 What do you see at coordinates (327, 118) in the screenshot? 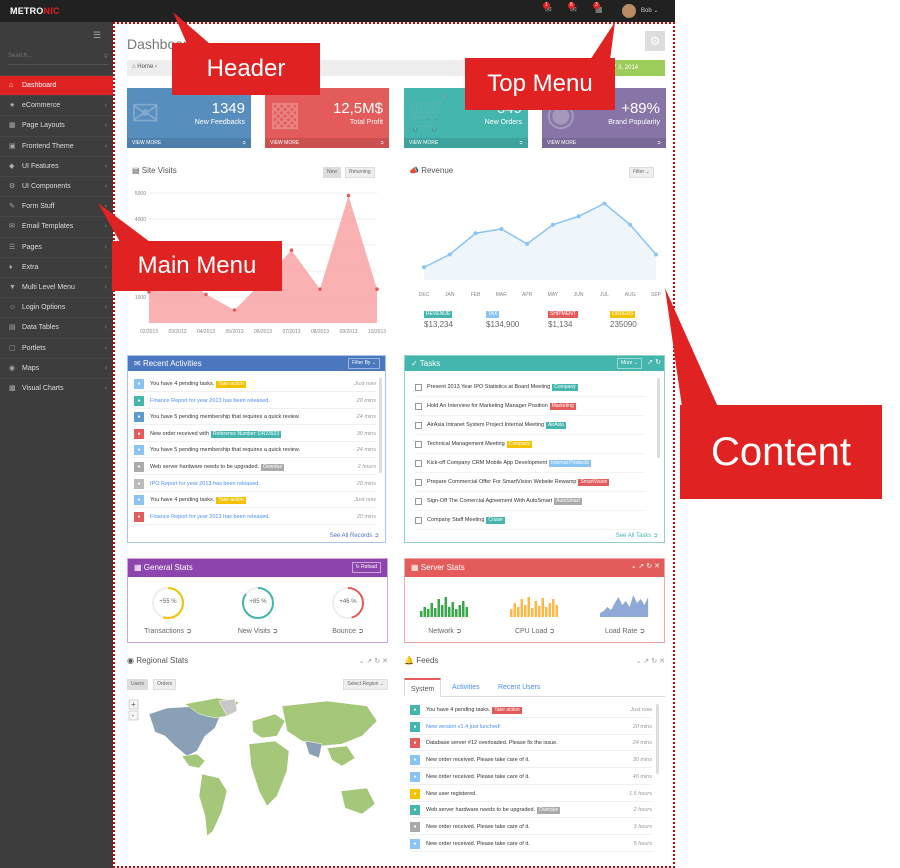
I see `stat-tile: ▩ 12,5M$ Total Profit VIEW MORE ➲` at bounding box center [327, 118].